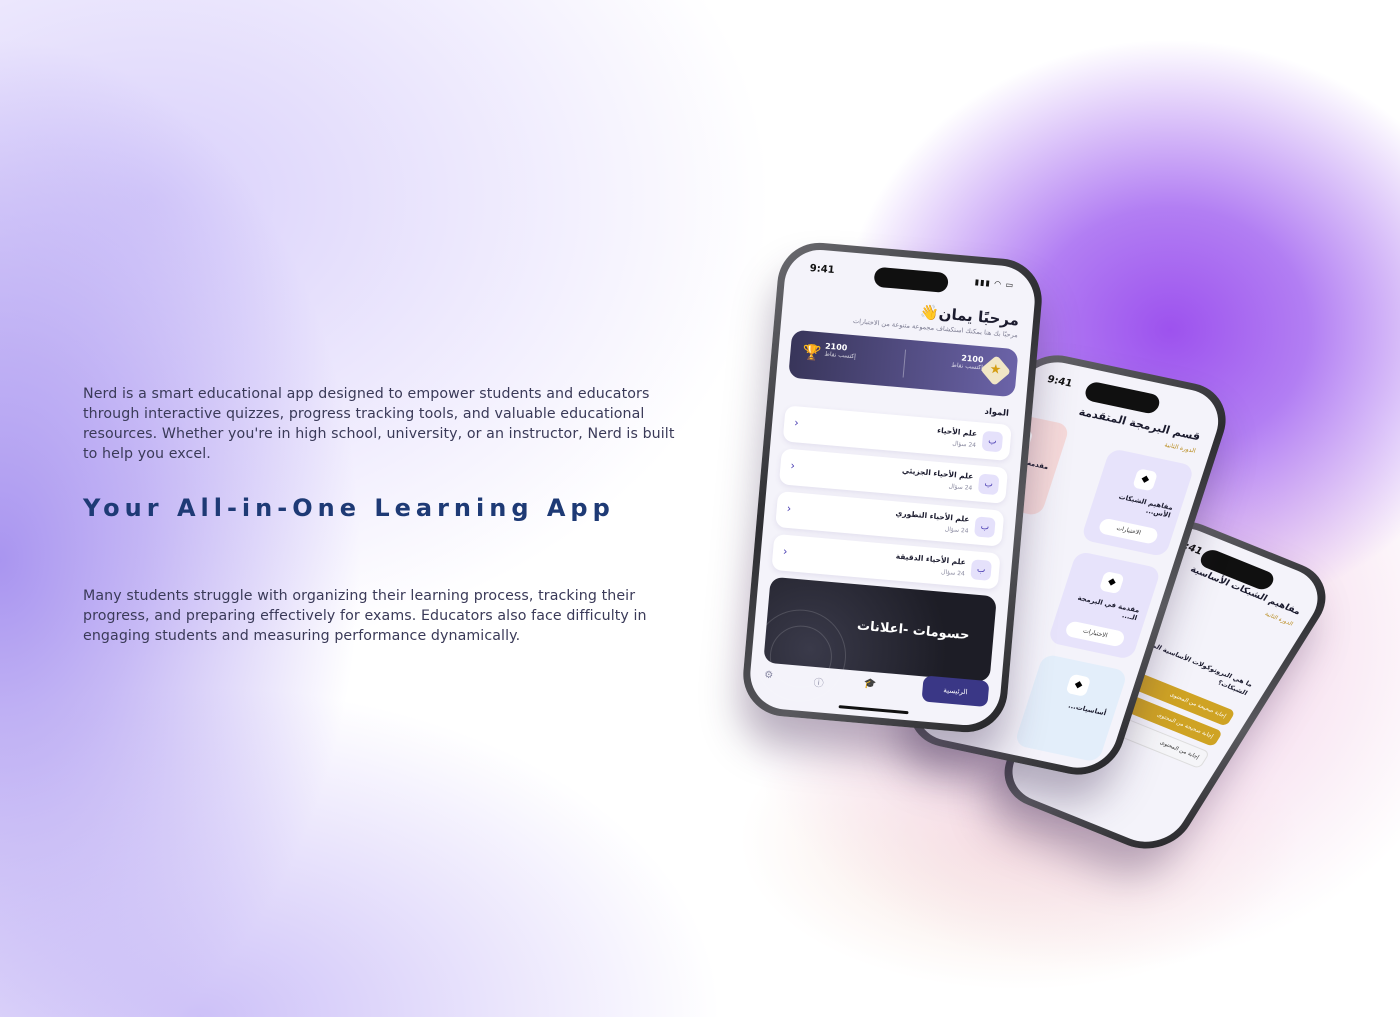 The height and width of the screenshot is (1017, 1400). What do you see at coordinates (1111, 582) in the screenshot?
I see `code-icon: ◆` at bounding box center [1111, 582].